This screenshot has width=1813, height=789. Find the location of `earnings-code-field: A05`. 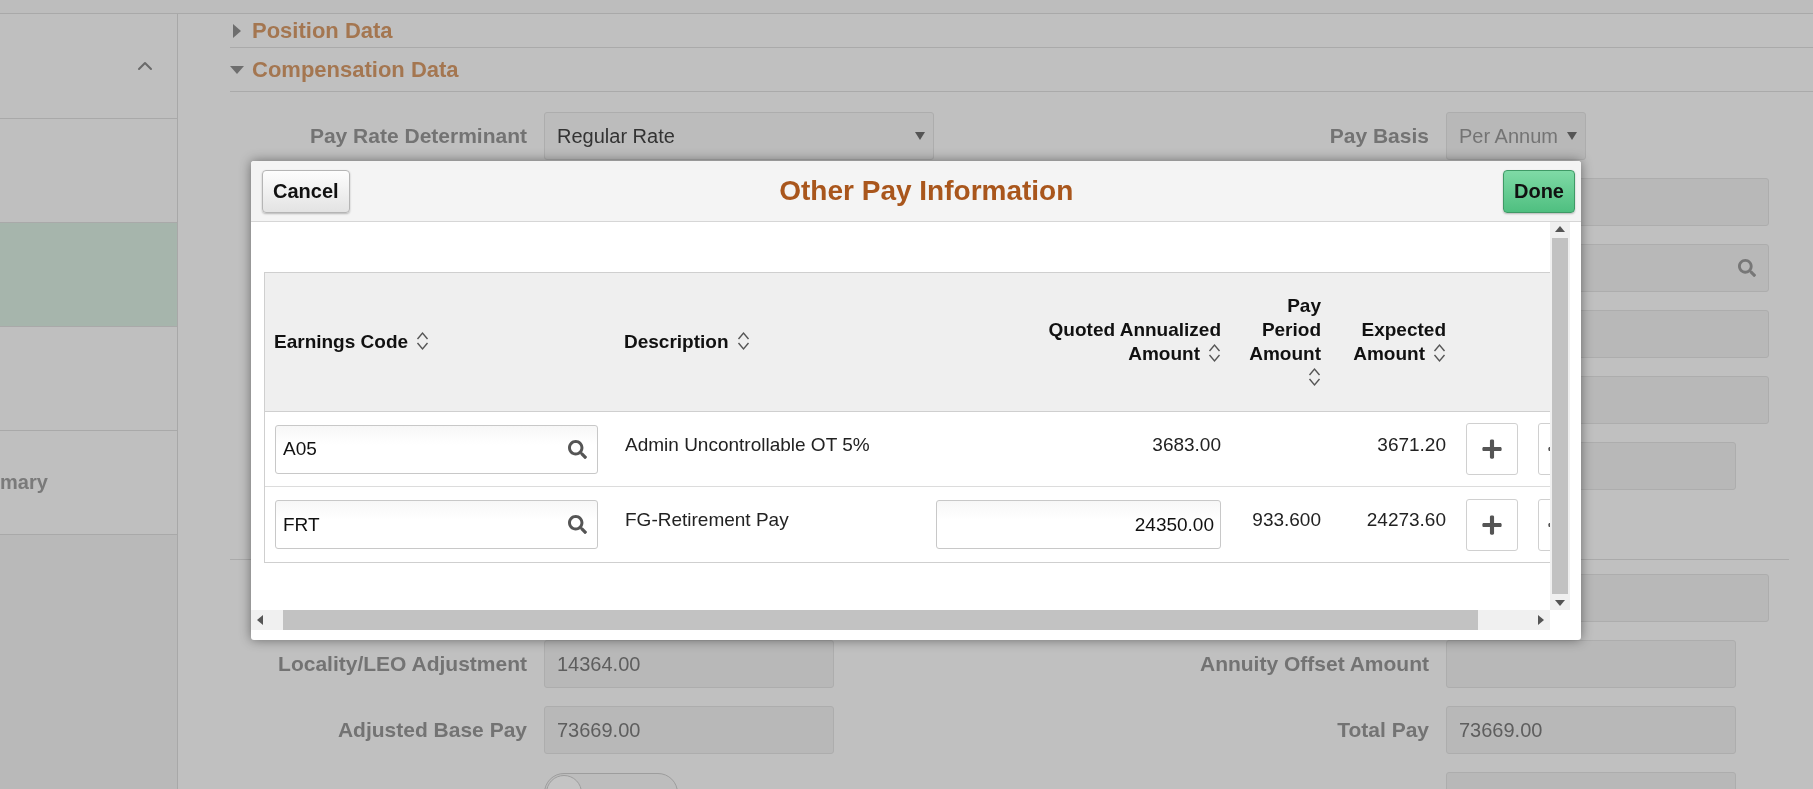

earnings-code-field: A05 is located at coordinates (436, 449).